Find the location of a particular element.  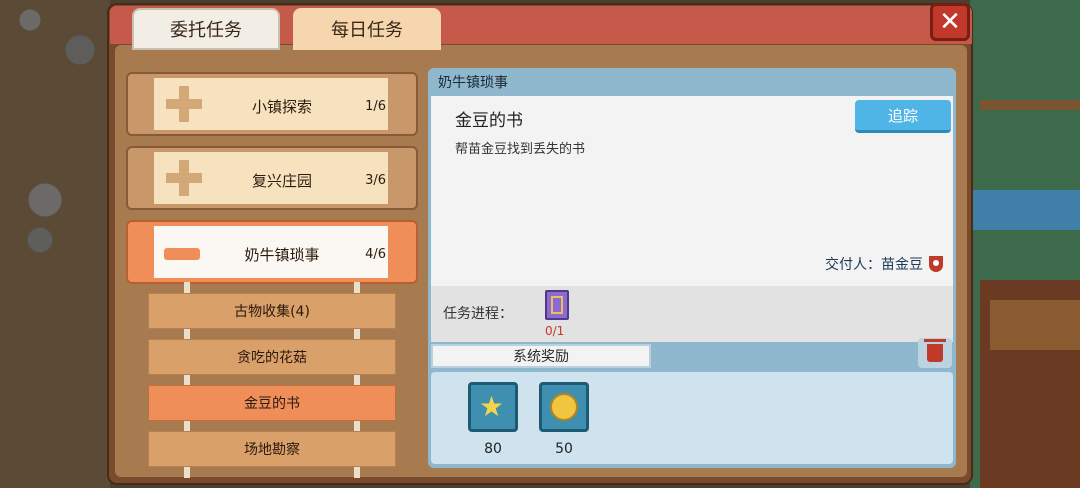

category-cowtown-chores: 奶牛镇琐事 4/6 is located at coordinates (272, 252).